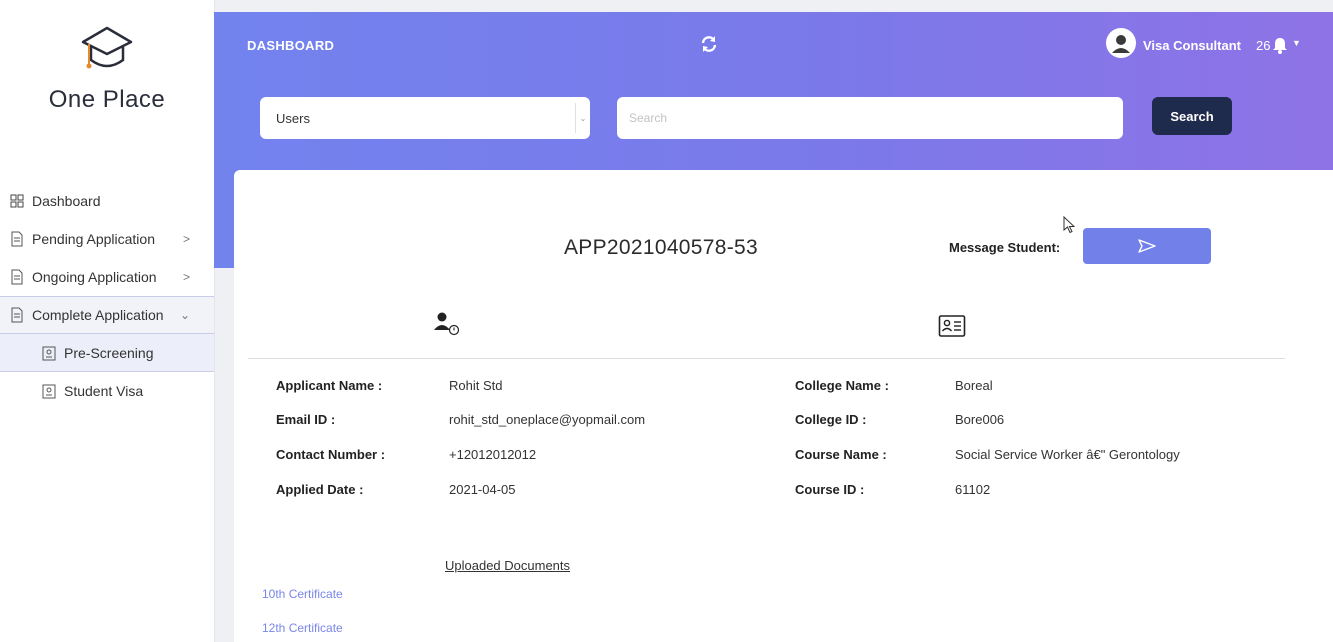  Describe the element at coordinates (306, 419) in the screenshot. I see `email-label: Email ID :` at that location.